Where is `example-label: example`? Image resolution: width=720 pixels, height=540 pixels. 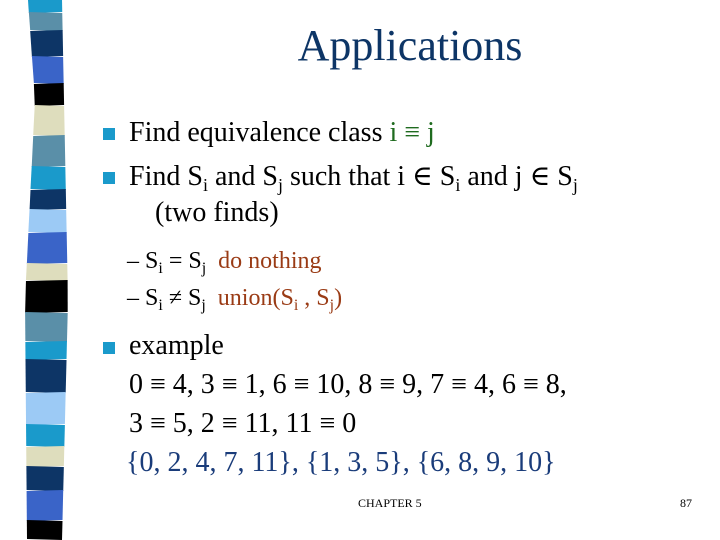 example-label: example is located at coordinates (176, 345).